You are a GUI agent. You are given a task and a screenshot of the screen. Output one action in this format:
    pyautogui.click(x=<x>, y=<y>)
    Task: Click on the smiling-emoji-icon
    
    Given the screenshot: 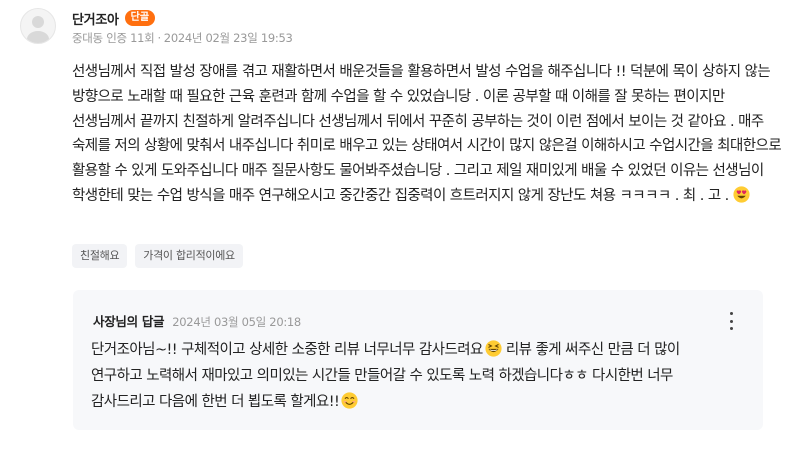 What is the action you would take?
    pyautogui.click(x=349, y=400)
    